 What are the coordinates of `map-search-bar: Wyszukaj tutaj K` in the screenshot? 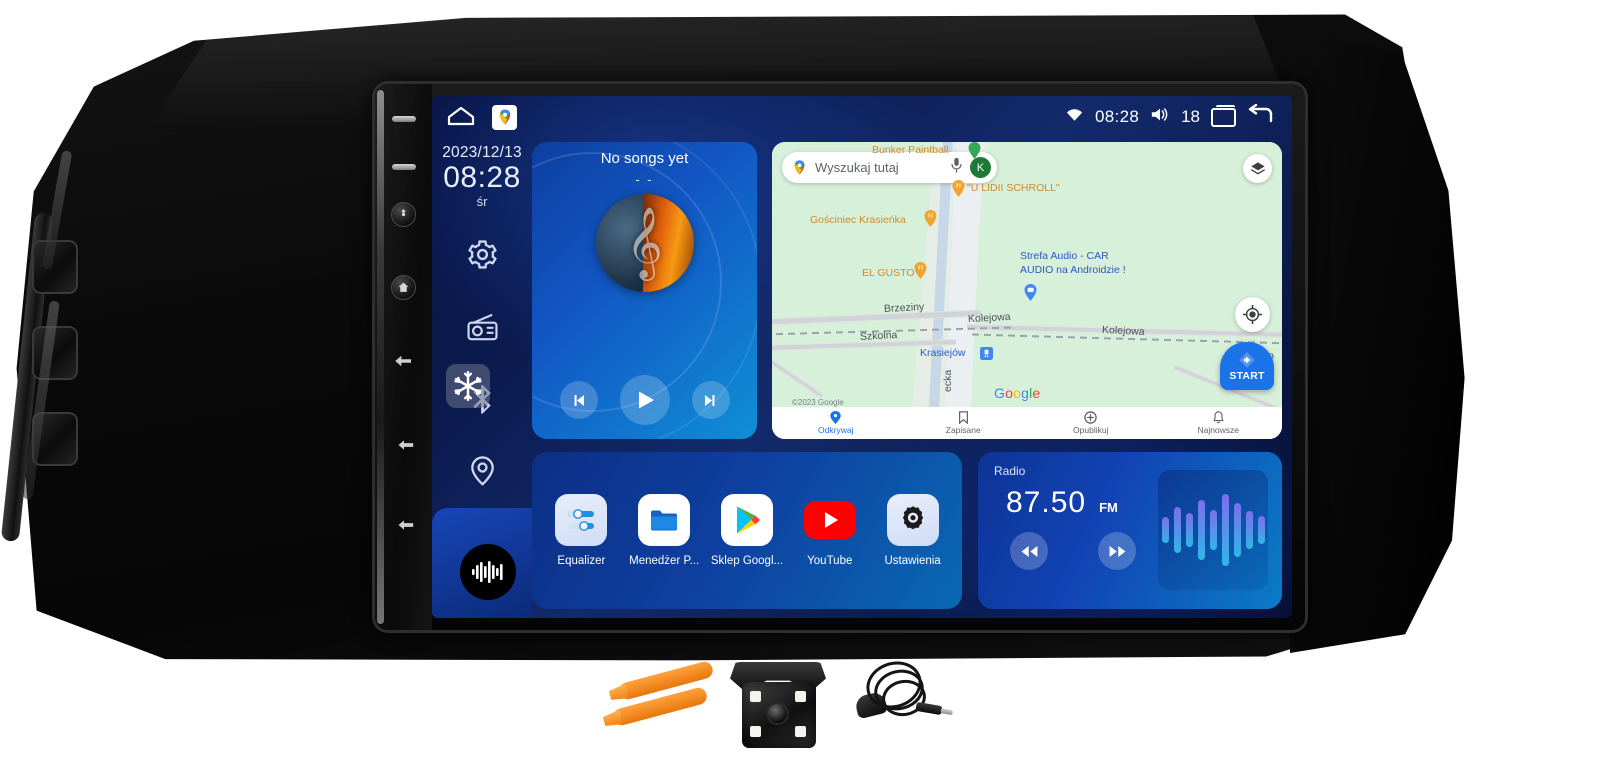 It's located at (889, 167).